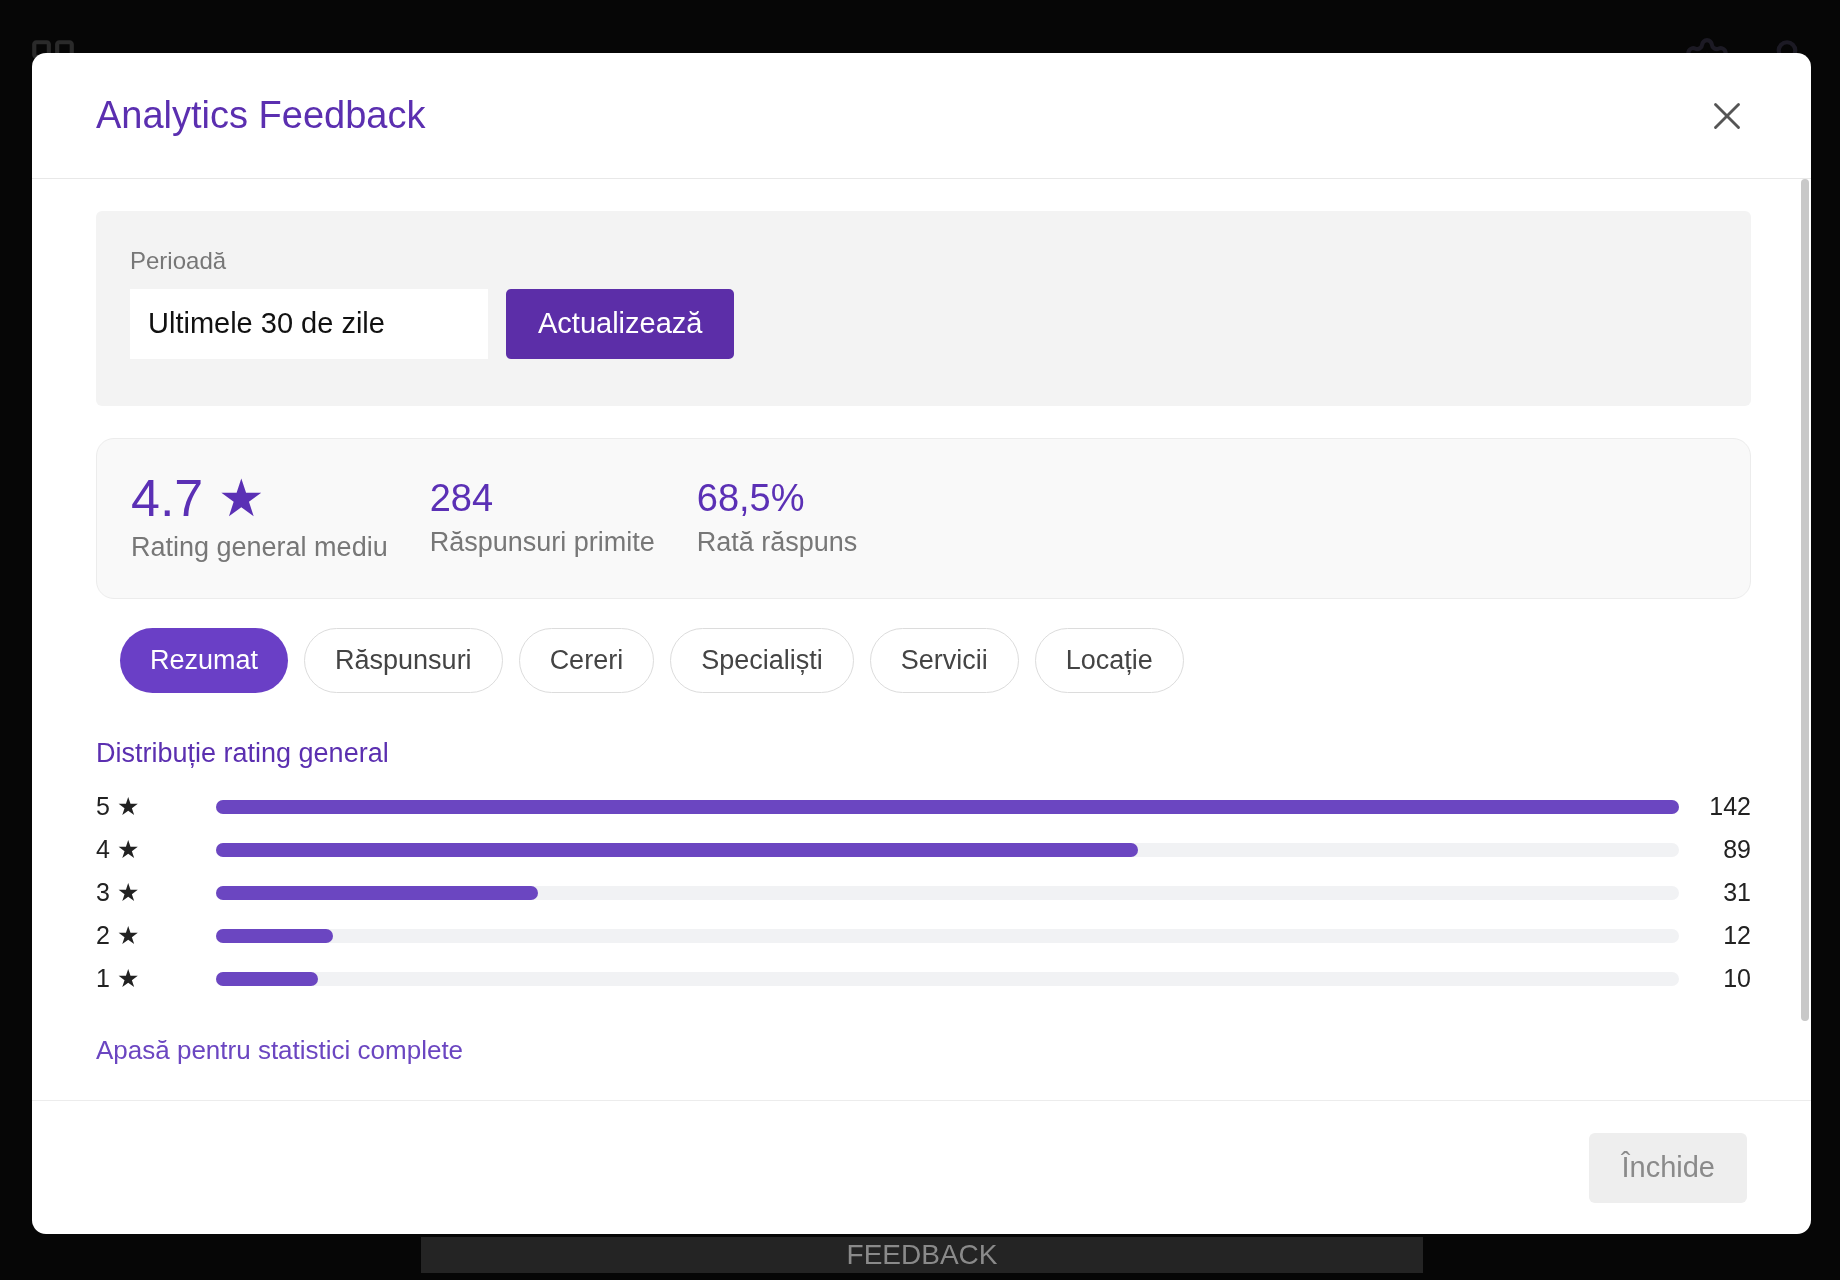 The width and height of the screenshot is (1840, 1280). I want to click on rating-label: 3 ★, so click(118, 893).